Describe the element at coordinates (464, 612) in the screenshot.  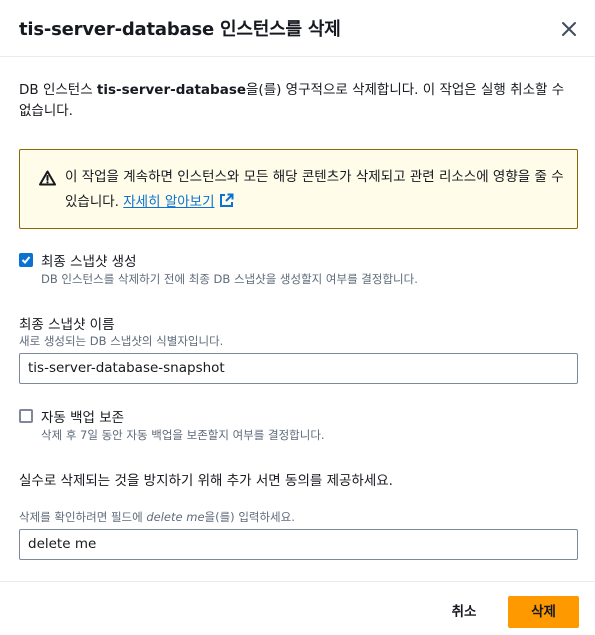
I see `cancel-button: 취소` at that location.